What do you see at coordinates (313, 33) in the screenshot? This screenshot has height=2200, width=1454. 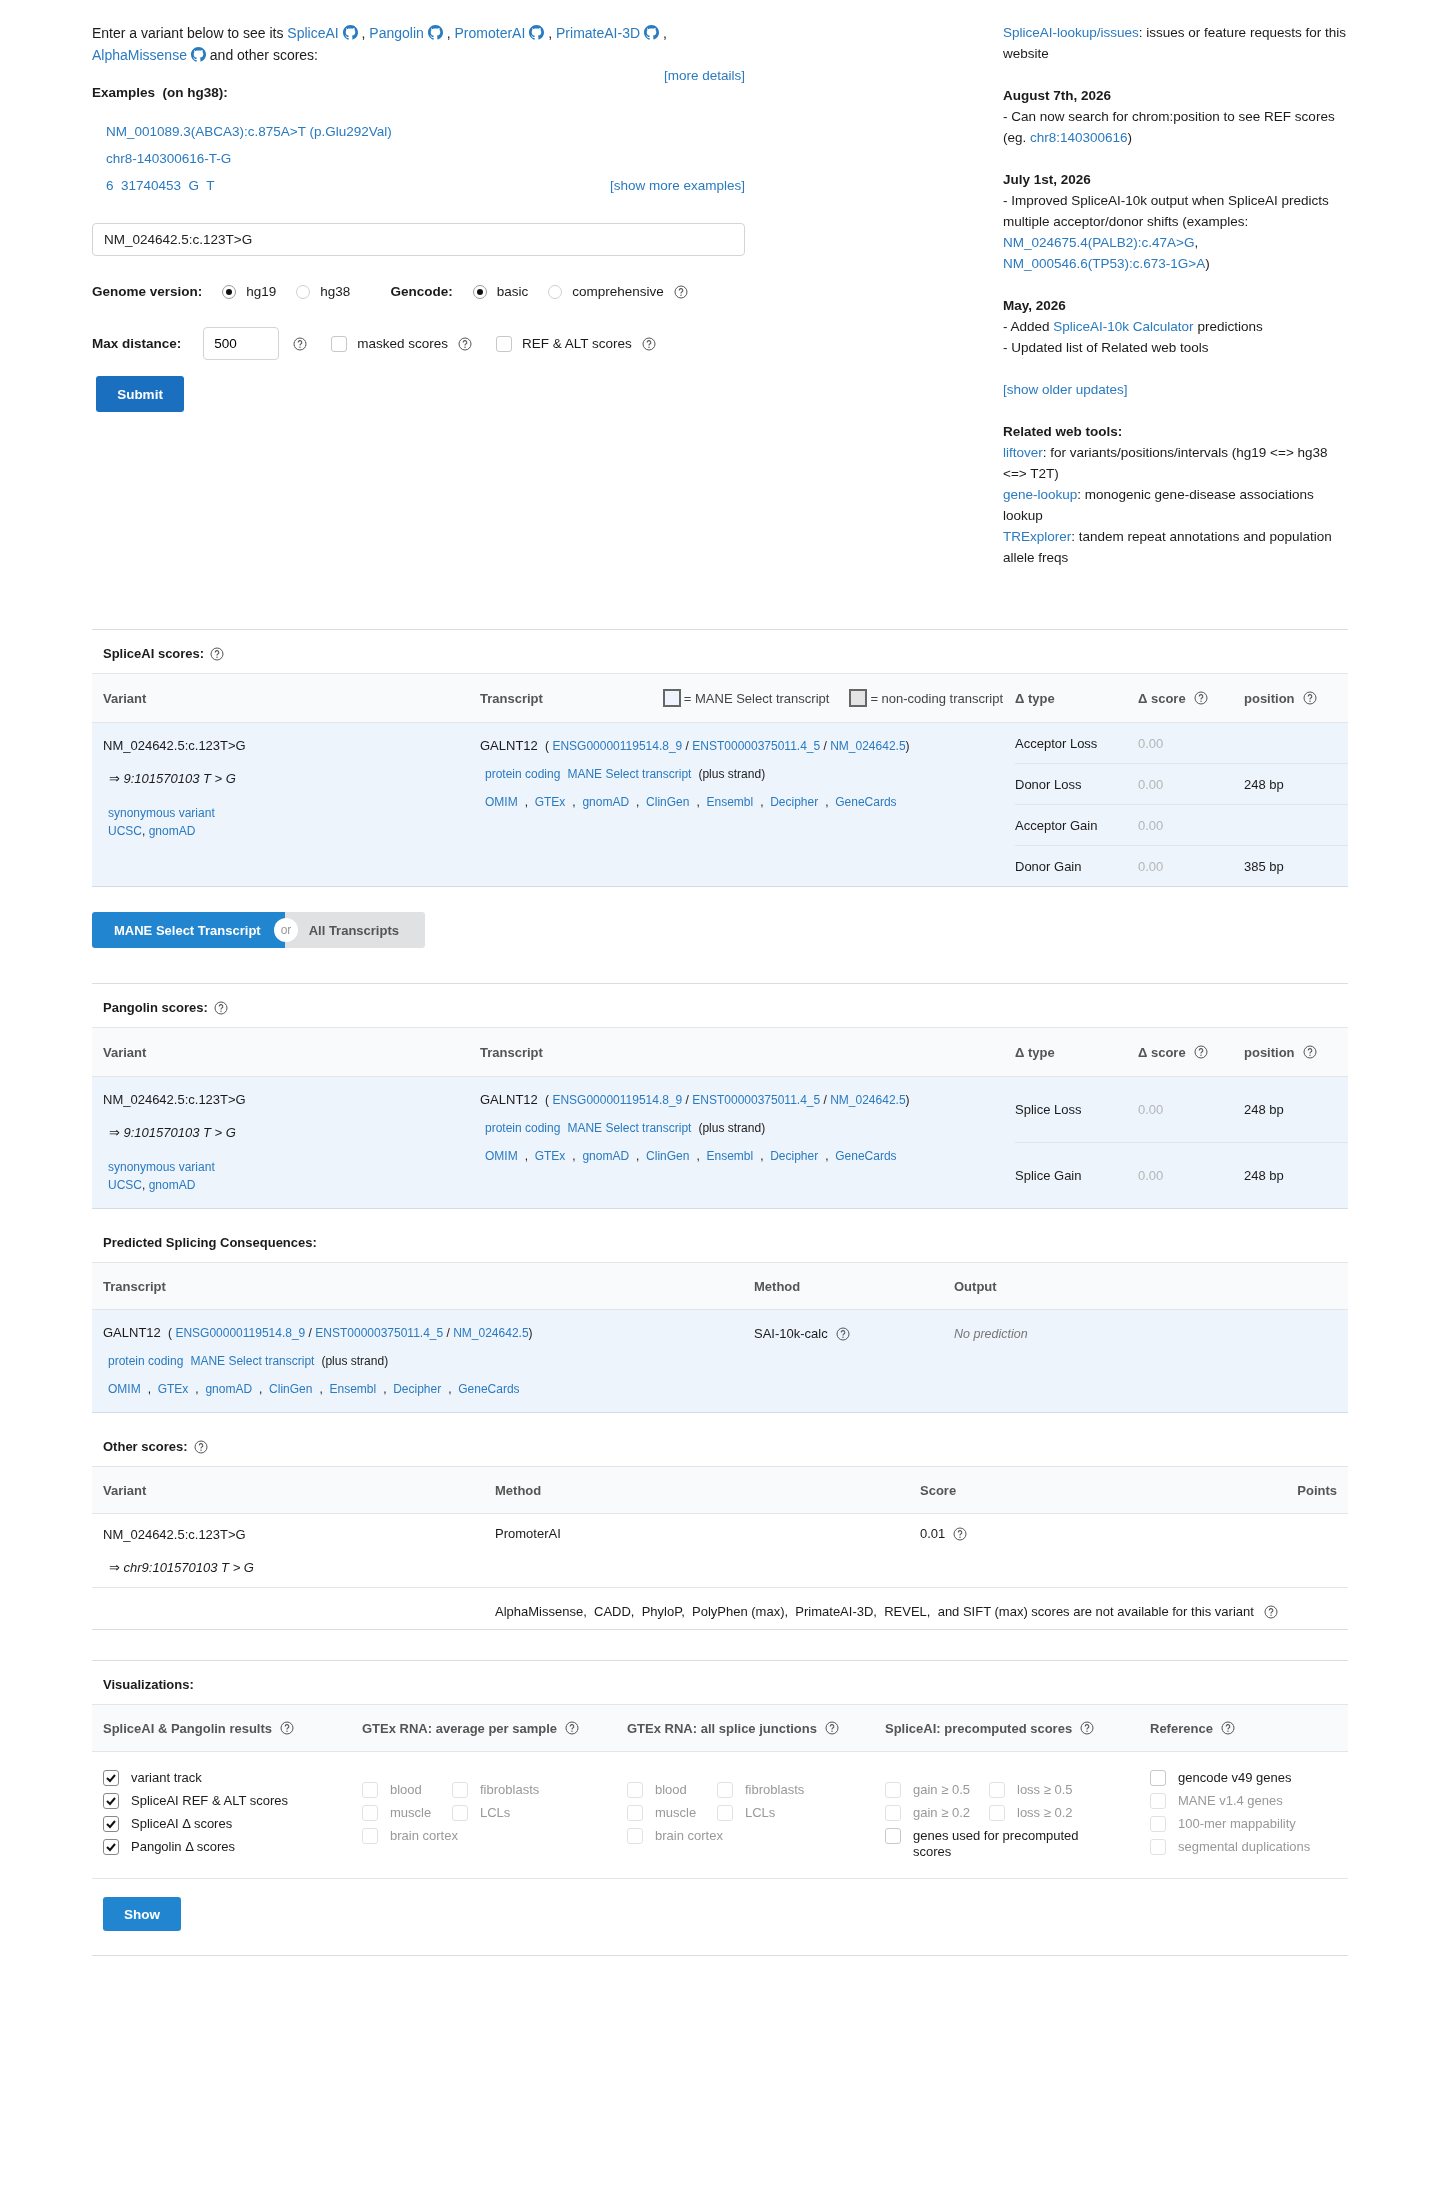 I see `text-link: SpliceAI` at bounding box center [313, 33].